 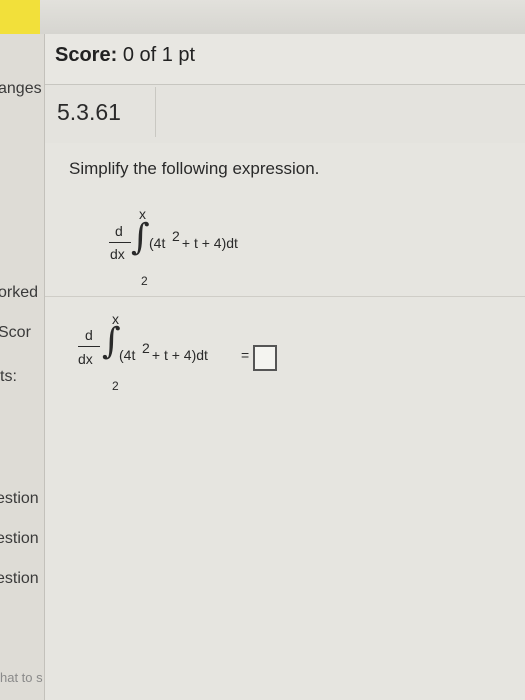 I want to click on integral-sign: ∫, so click(x=140, y=237).